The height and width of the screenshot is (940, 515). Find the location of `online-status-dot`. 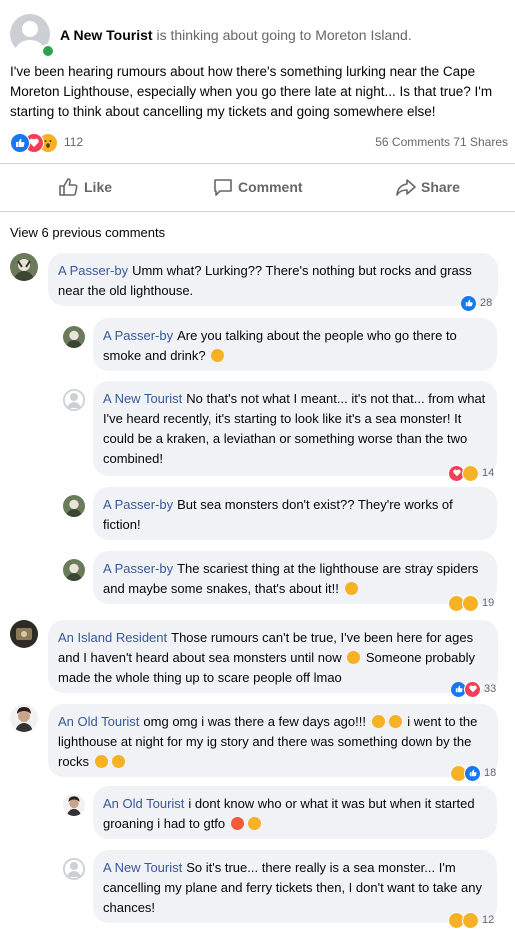

online-status-dot is located at coordinates (48, 51).